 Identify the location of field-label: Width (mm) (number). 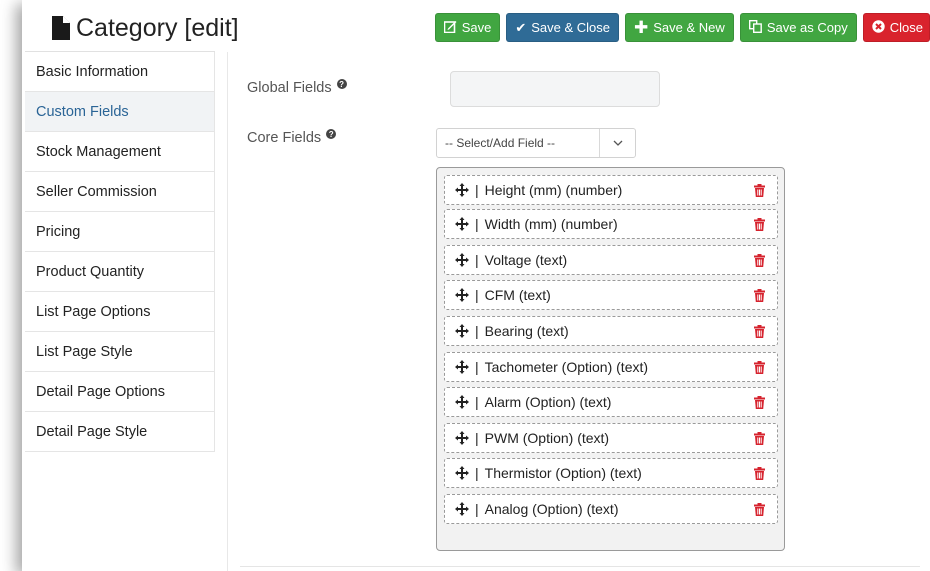
(551, 224).